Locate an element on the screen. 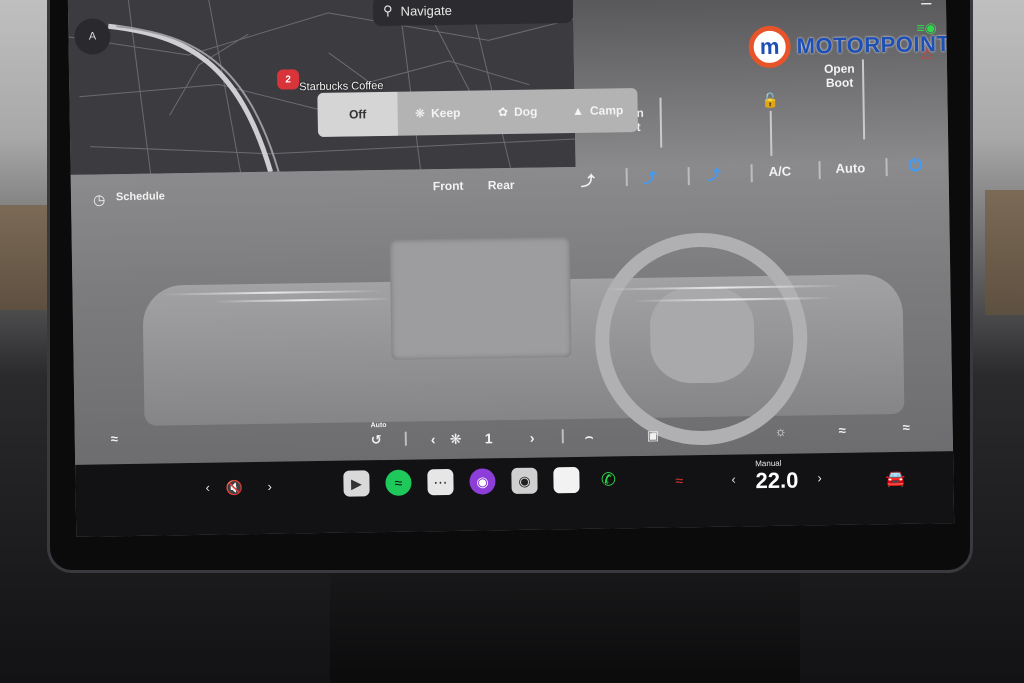  center-screen-render is located at coordinates (480, 298).